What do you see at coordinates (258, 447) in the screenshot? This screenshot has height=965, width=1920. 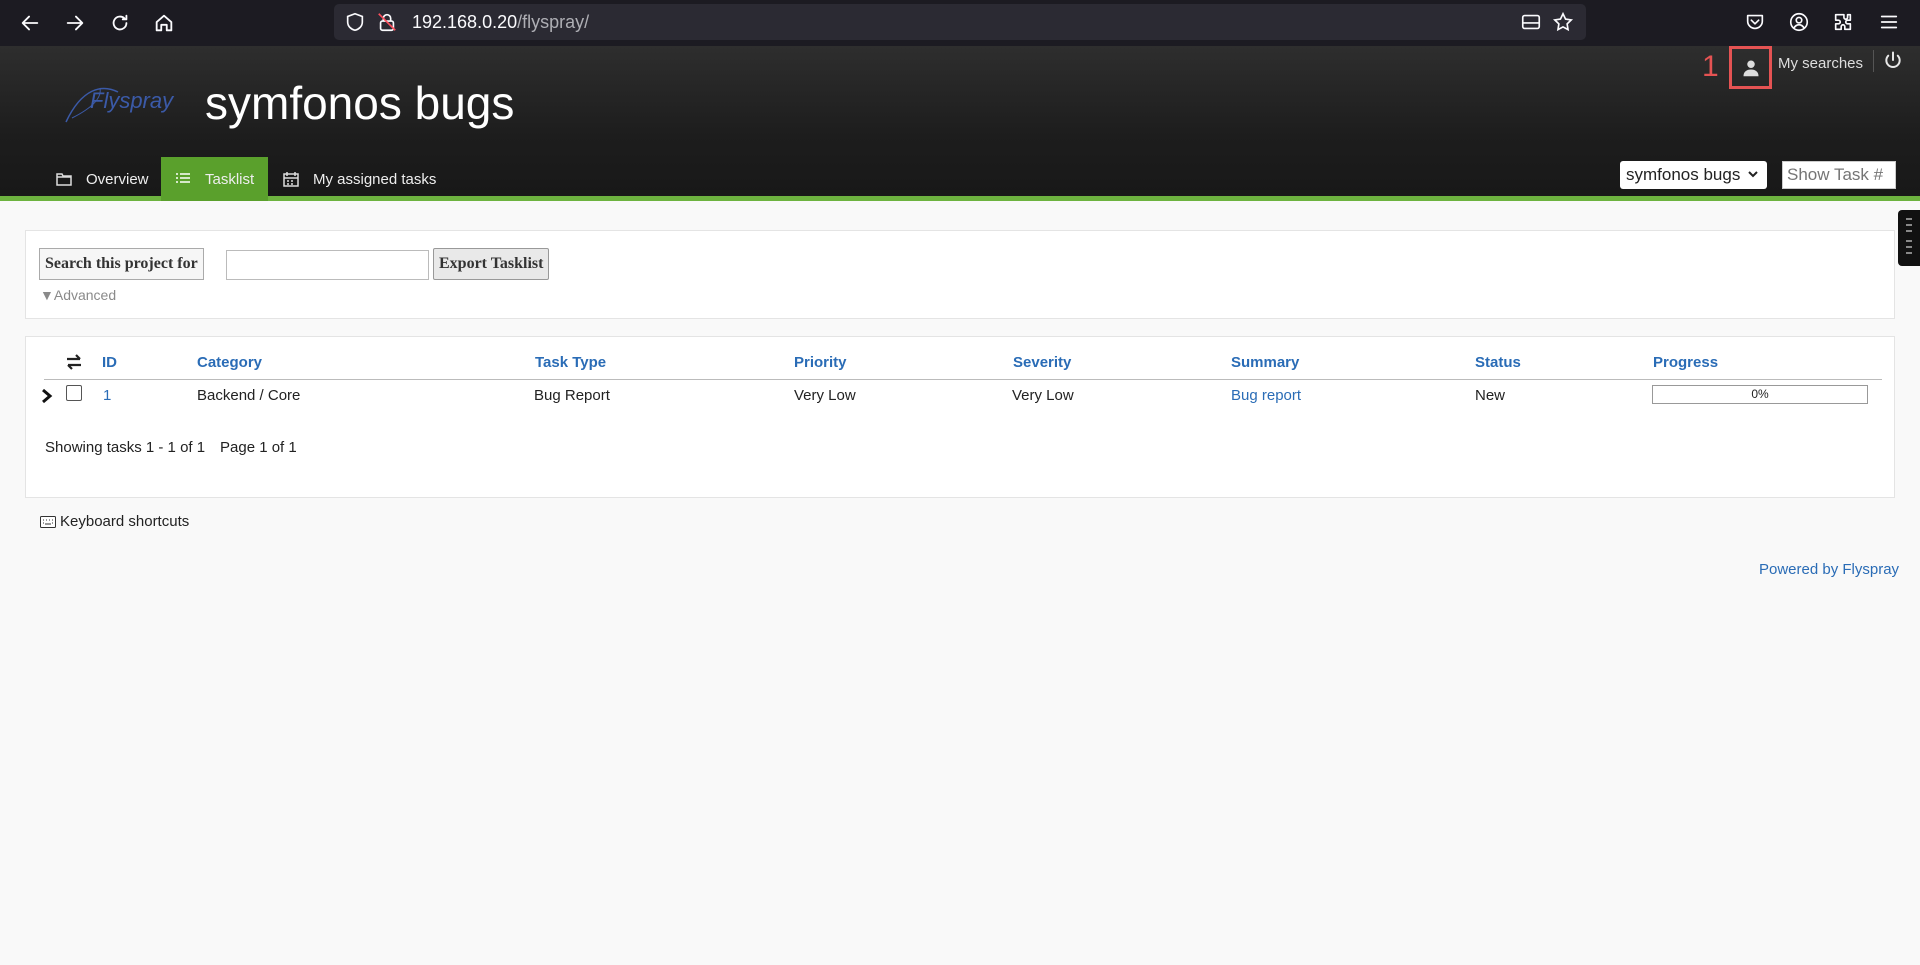 I see `page-info-text: Page 1 of 1` at bounding box center [258, 447].